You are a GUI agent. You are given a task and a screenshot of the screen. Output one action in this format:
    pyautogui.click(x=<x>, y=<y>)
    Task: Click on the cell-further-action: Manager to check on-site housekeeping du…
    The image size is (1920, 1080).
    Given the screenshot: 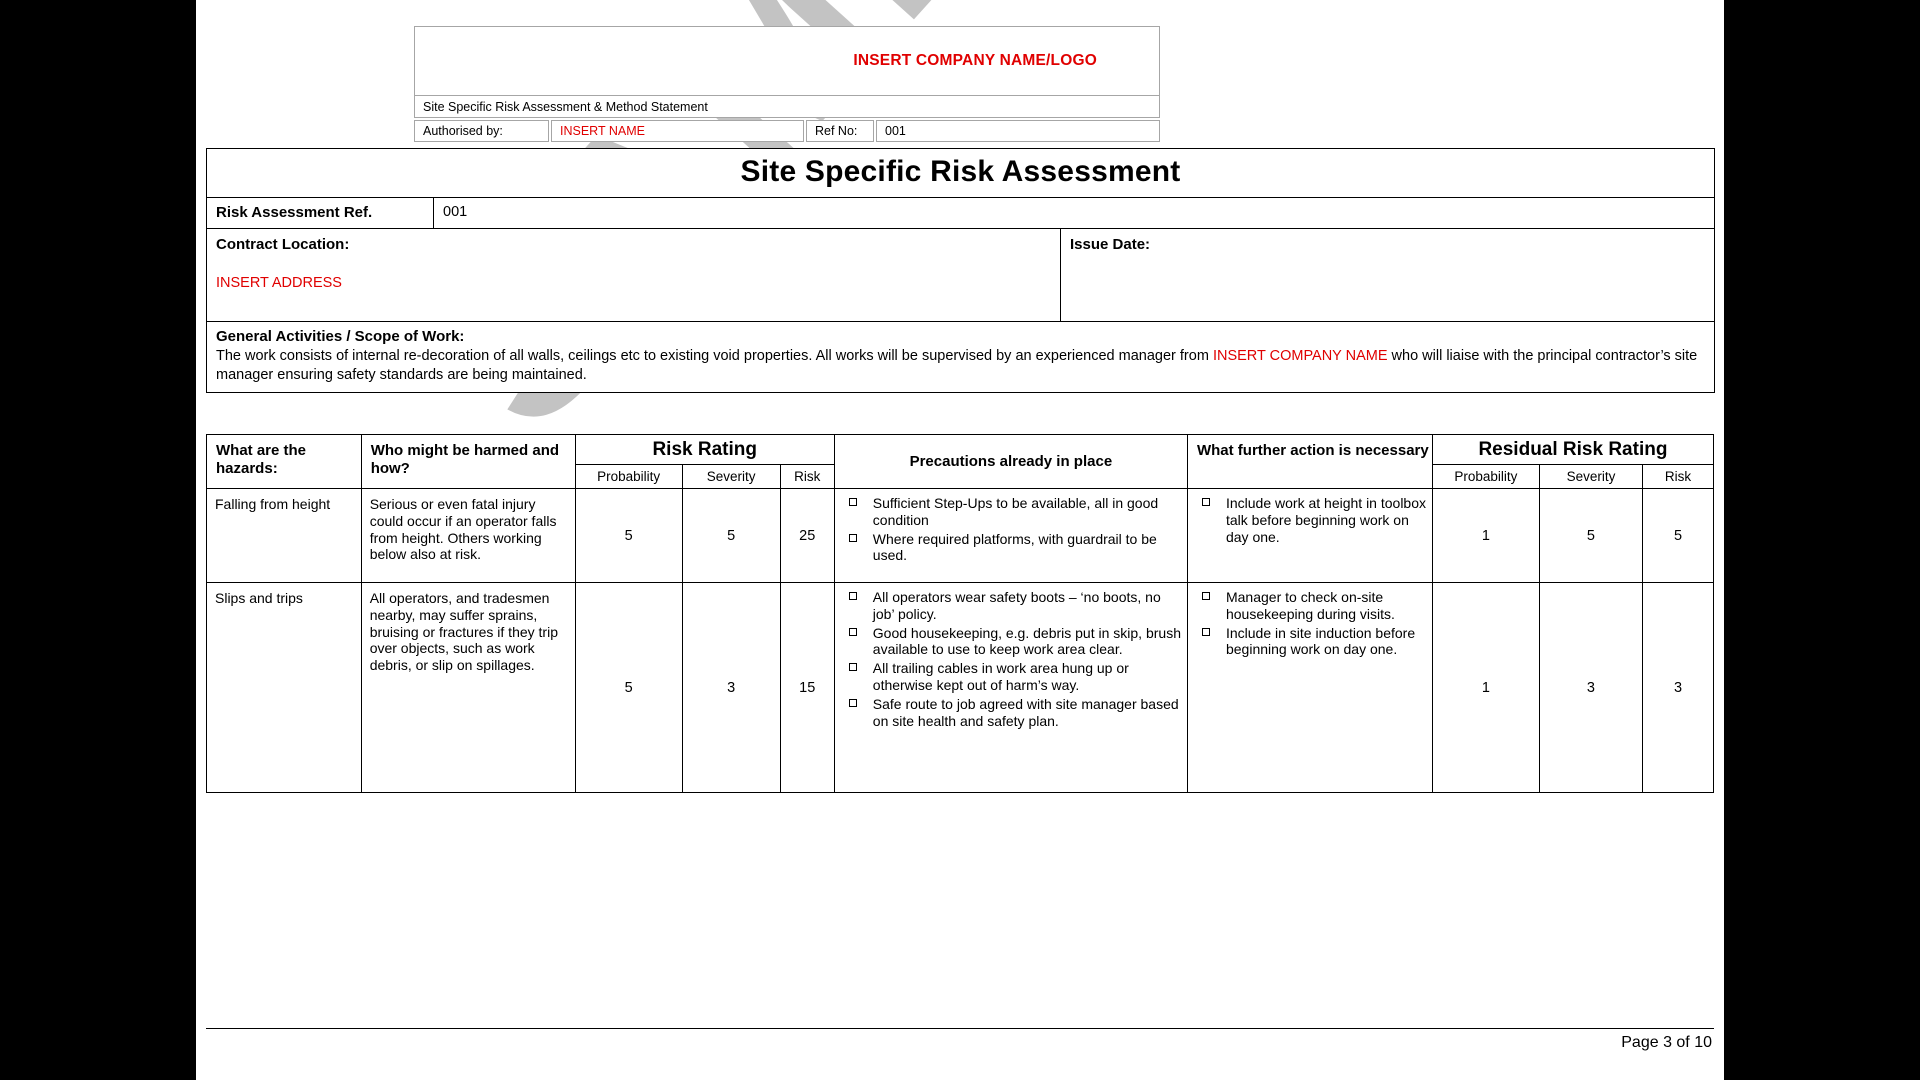 What is the action you would take?
    pyautogui.click(x=1309, y=687)
    